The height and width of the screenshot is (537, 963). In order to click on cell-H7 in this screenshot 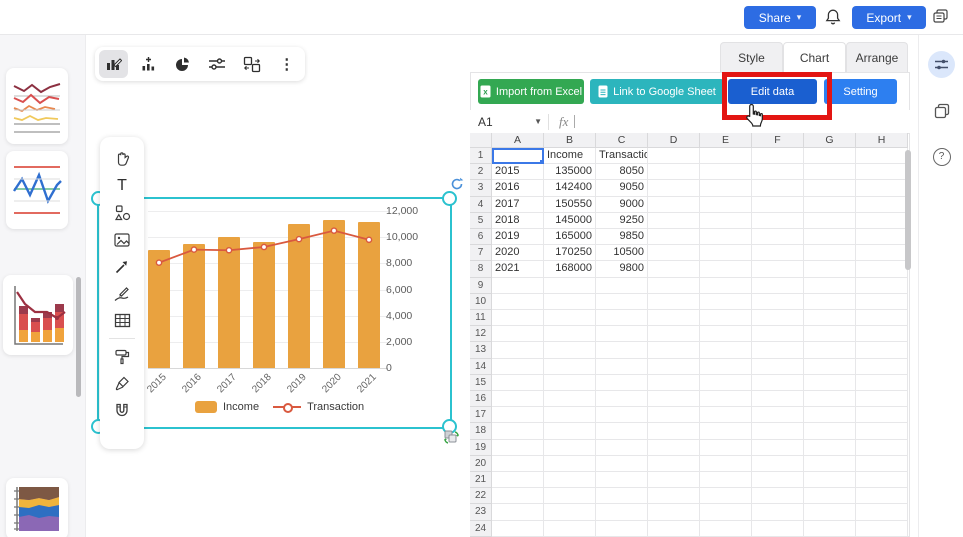, I will do `click(882, 253)`.